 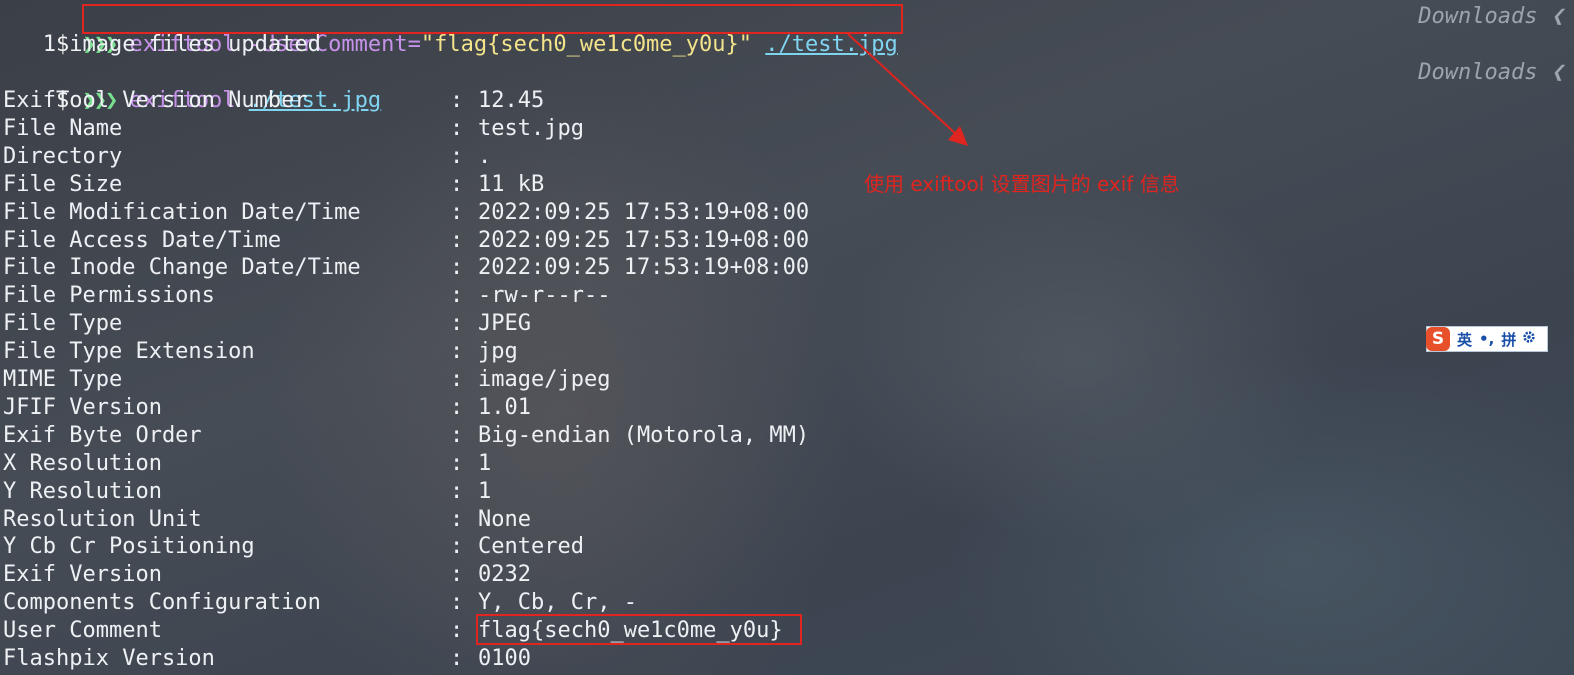 I want to click on exif-key: Flashpix Version, so click(x=109, y=658).